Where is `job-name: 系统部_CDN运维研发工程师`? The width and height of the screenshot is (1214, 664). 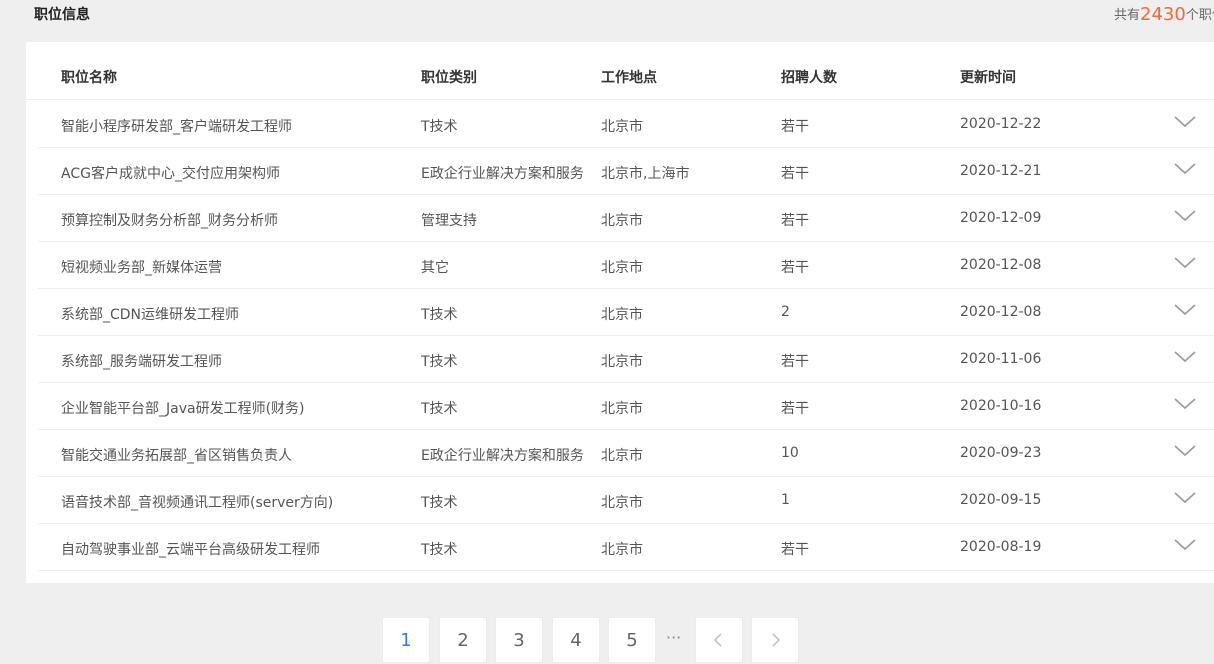
job-name: 系统部_CDN运维研发工程师 is located at coordinates (150, 314).